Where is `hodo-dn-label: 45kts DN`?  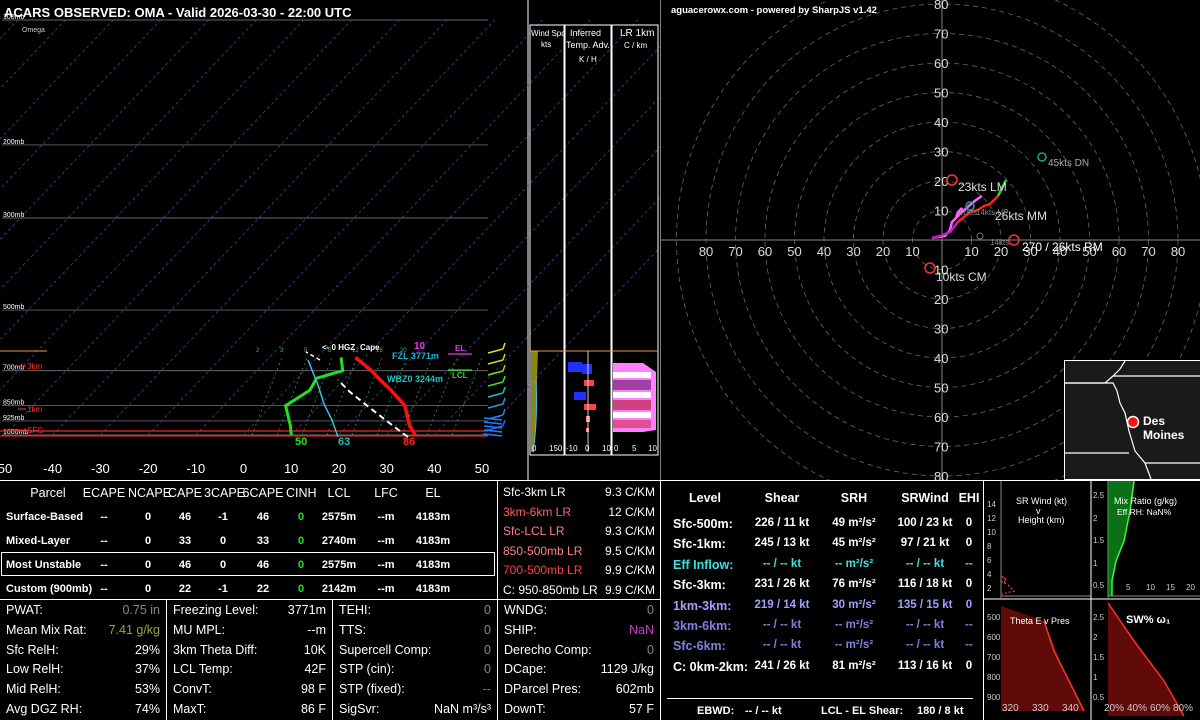 hodo-dn-label: 45kts DN is located at coordinates (1069, 163).